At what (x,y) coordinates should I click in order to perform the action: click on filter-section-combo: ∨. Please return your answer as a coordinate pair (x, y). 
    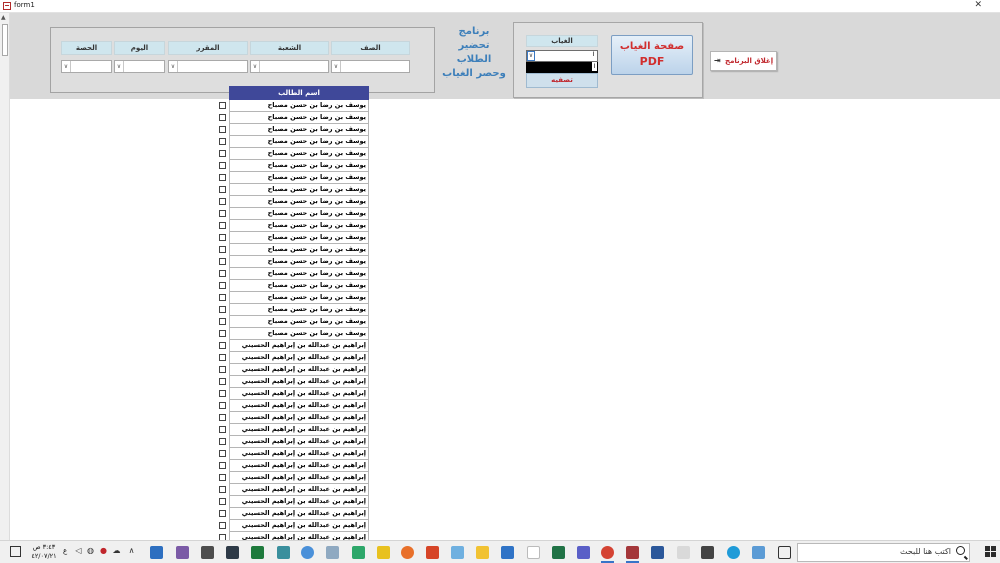
    Looking at the image, I should click on (289, 66).